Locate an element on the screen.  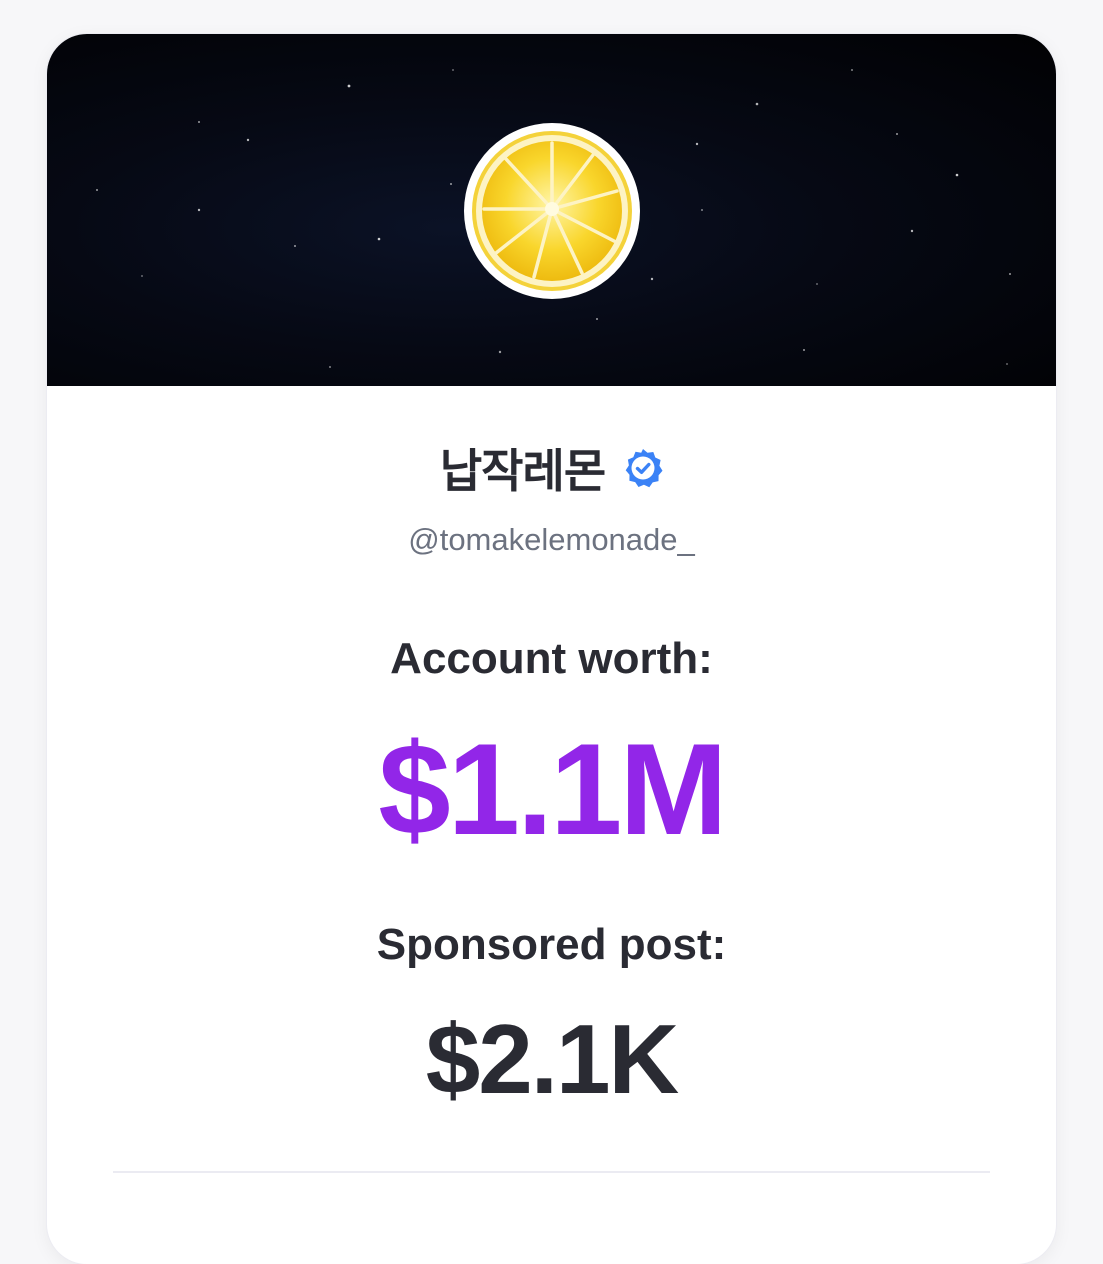
lemon-slice-icon is located at coordinates (552, 211).